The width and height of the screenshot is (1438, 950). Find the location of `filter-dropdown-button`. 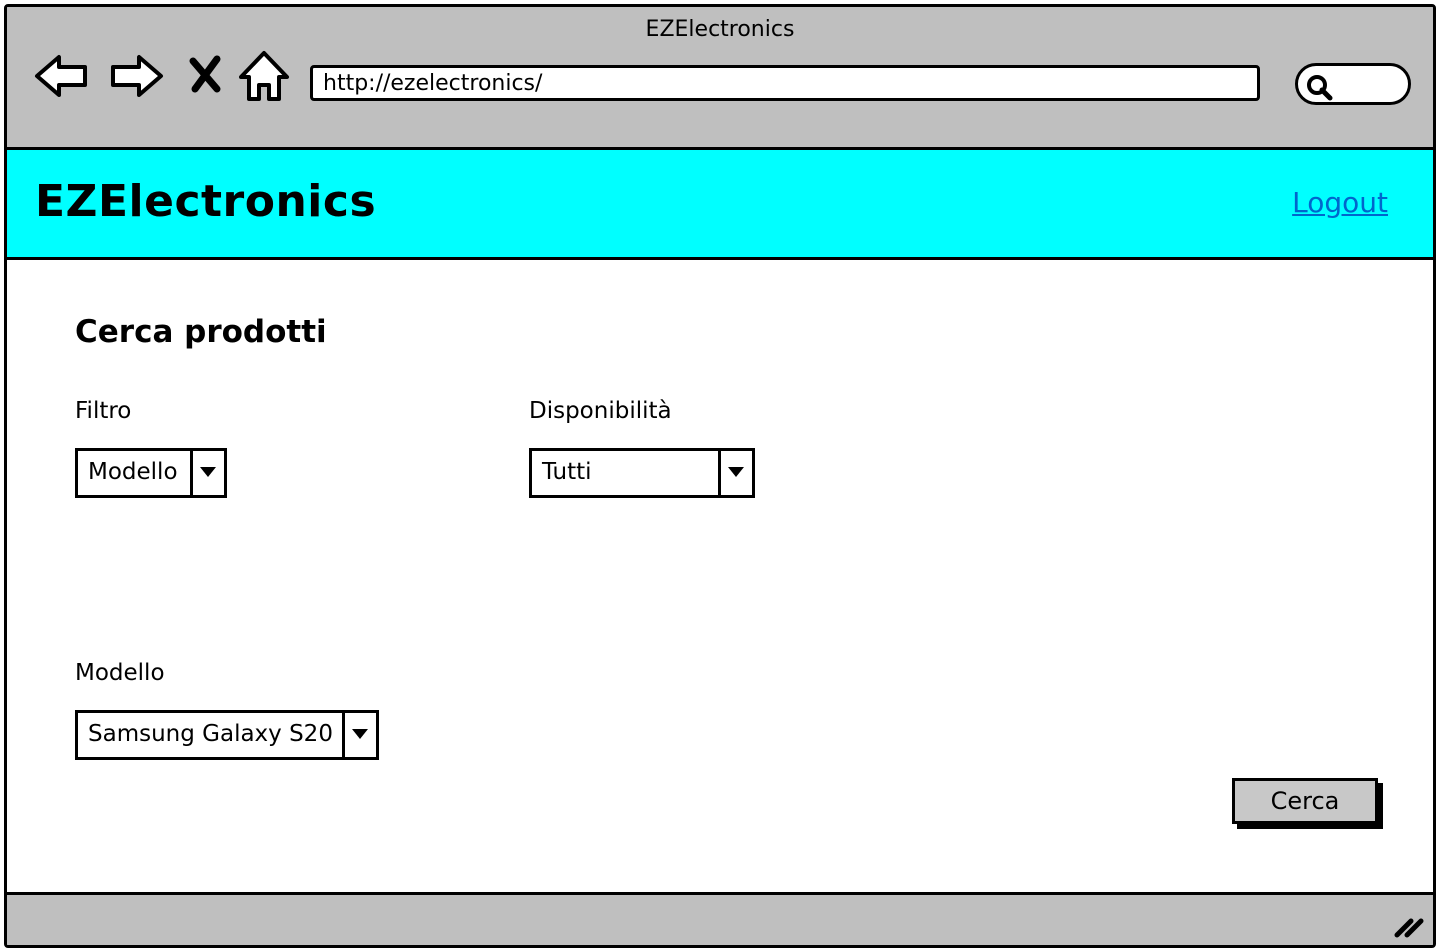

filter-dropdown-button is located at coordinates (207, 473).